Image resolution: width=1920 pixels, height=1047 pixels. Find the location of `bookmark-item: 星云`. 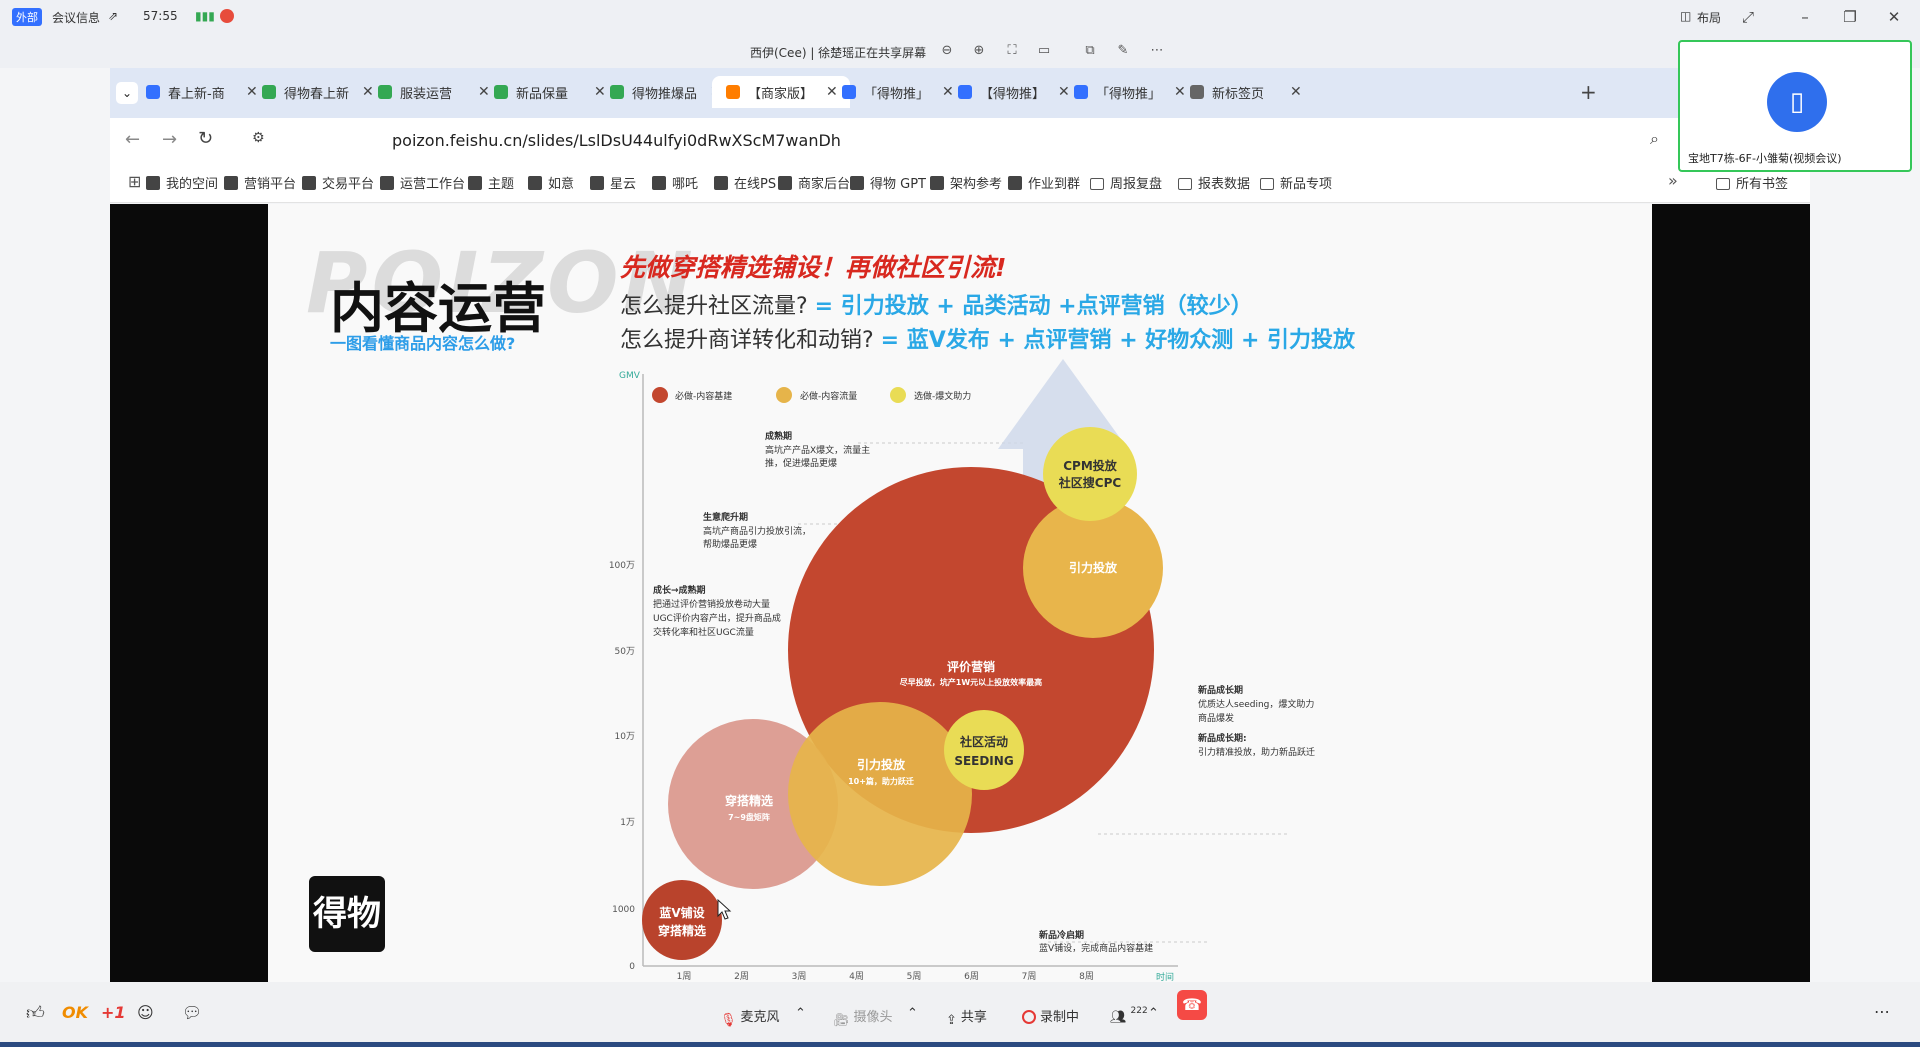

bookmark-item: 星云 is located at coordinates (613, 182).